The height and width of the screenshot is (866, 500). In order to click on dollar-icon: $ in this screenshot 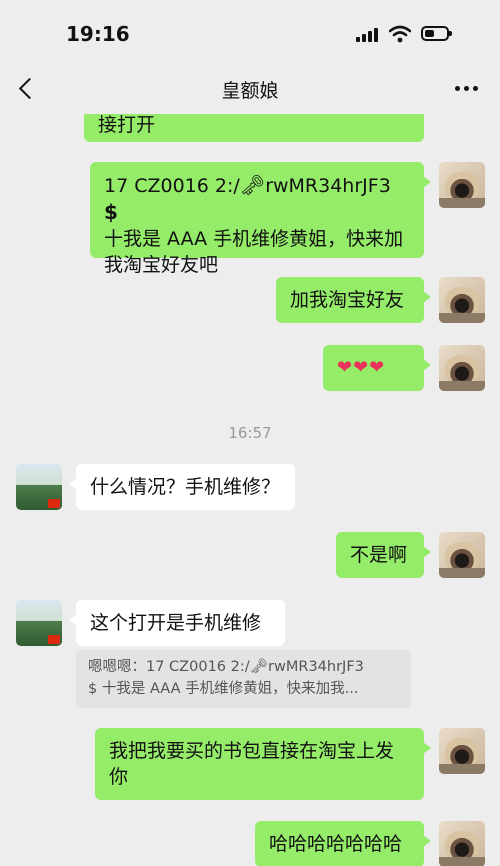, I will do `click(111, 212)`.